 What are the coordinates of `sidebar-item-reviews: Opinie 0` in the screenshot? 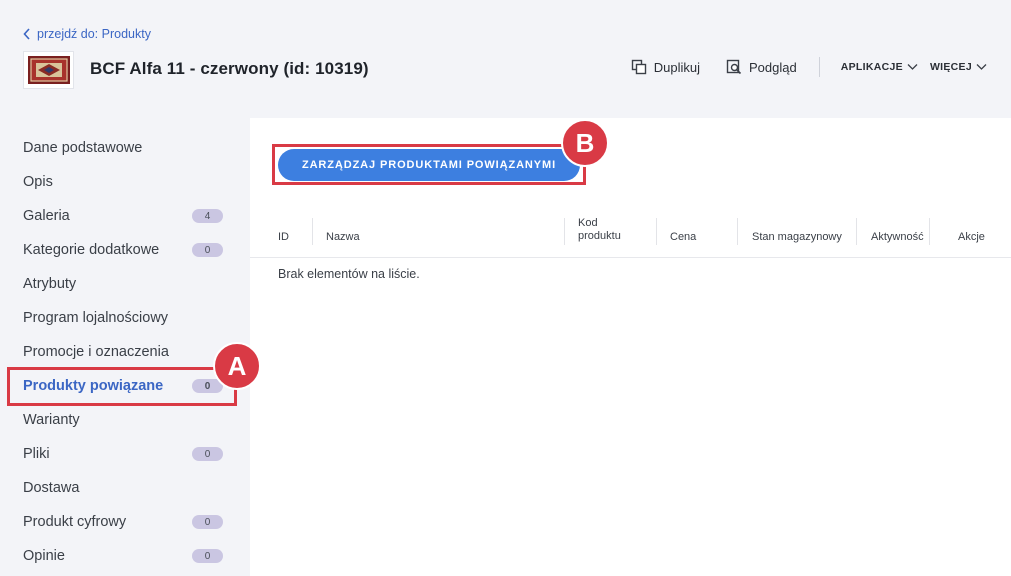 It's located at (123, 556).